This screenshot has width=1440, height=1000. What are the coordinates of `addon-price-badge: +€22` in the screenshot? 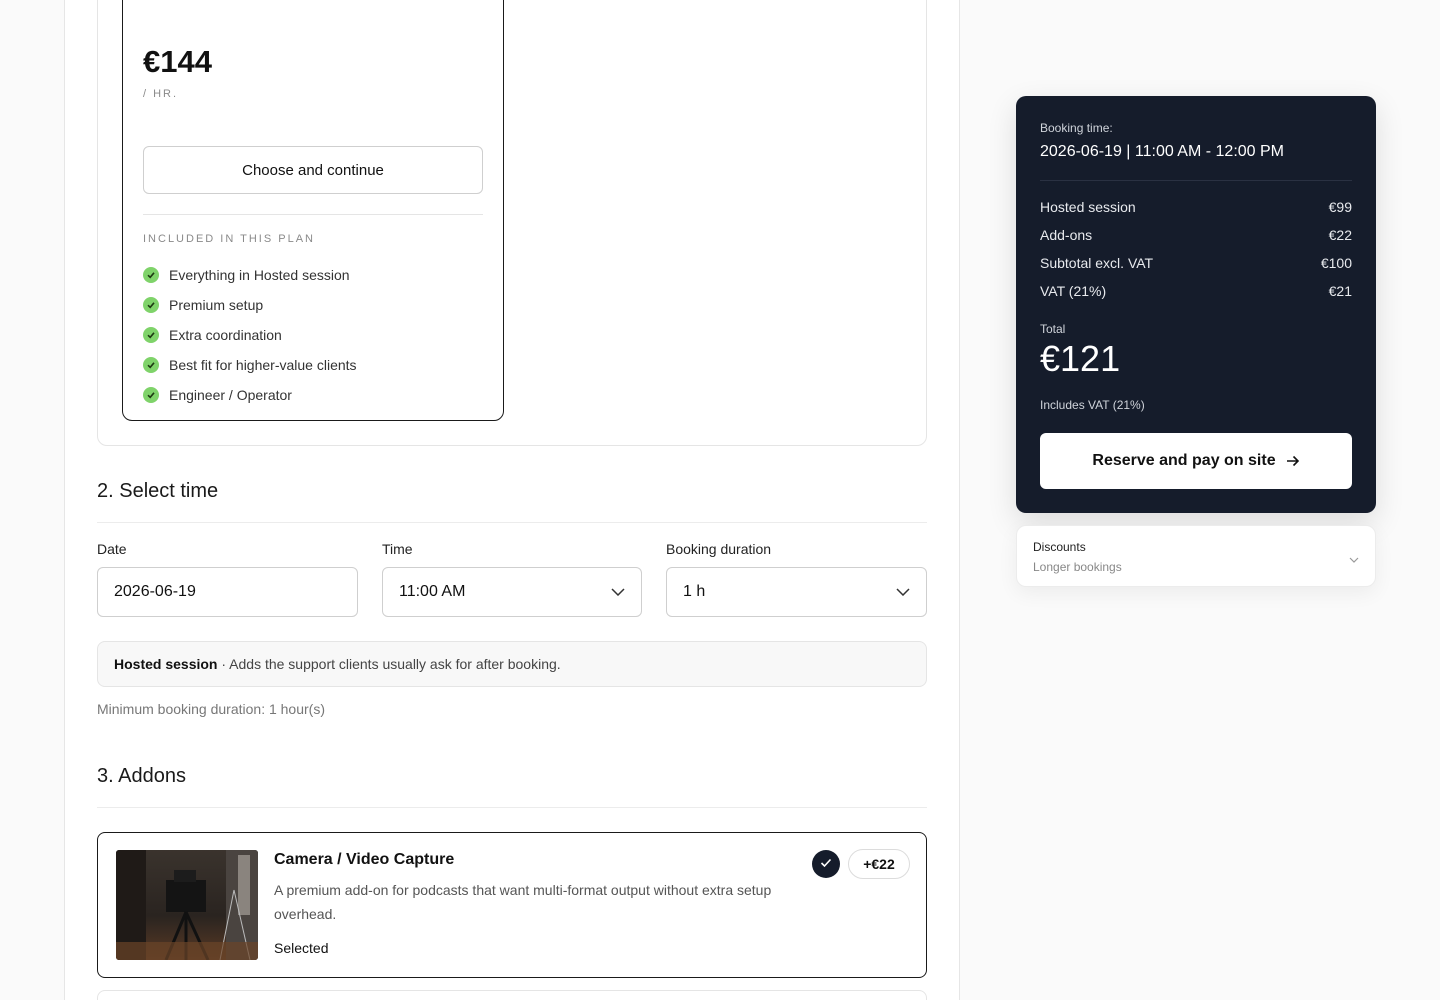 It's located at (879, 864).